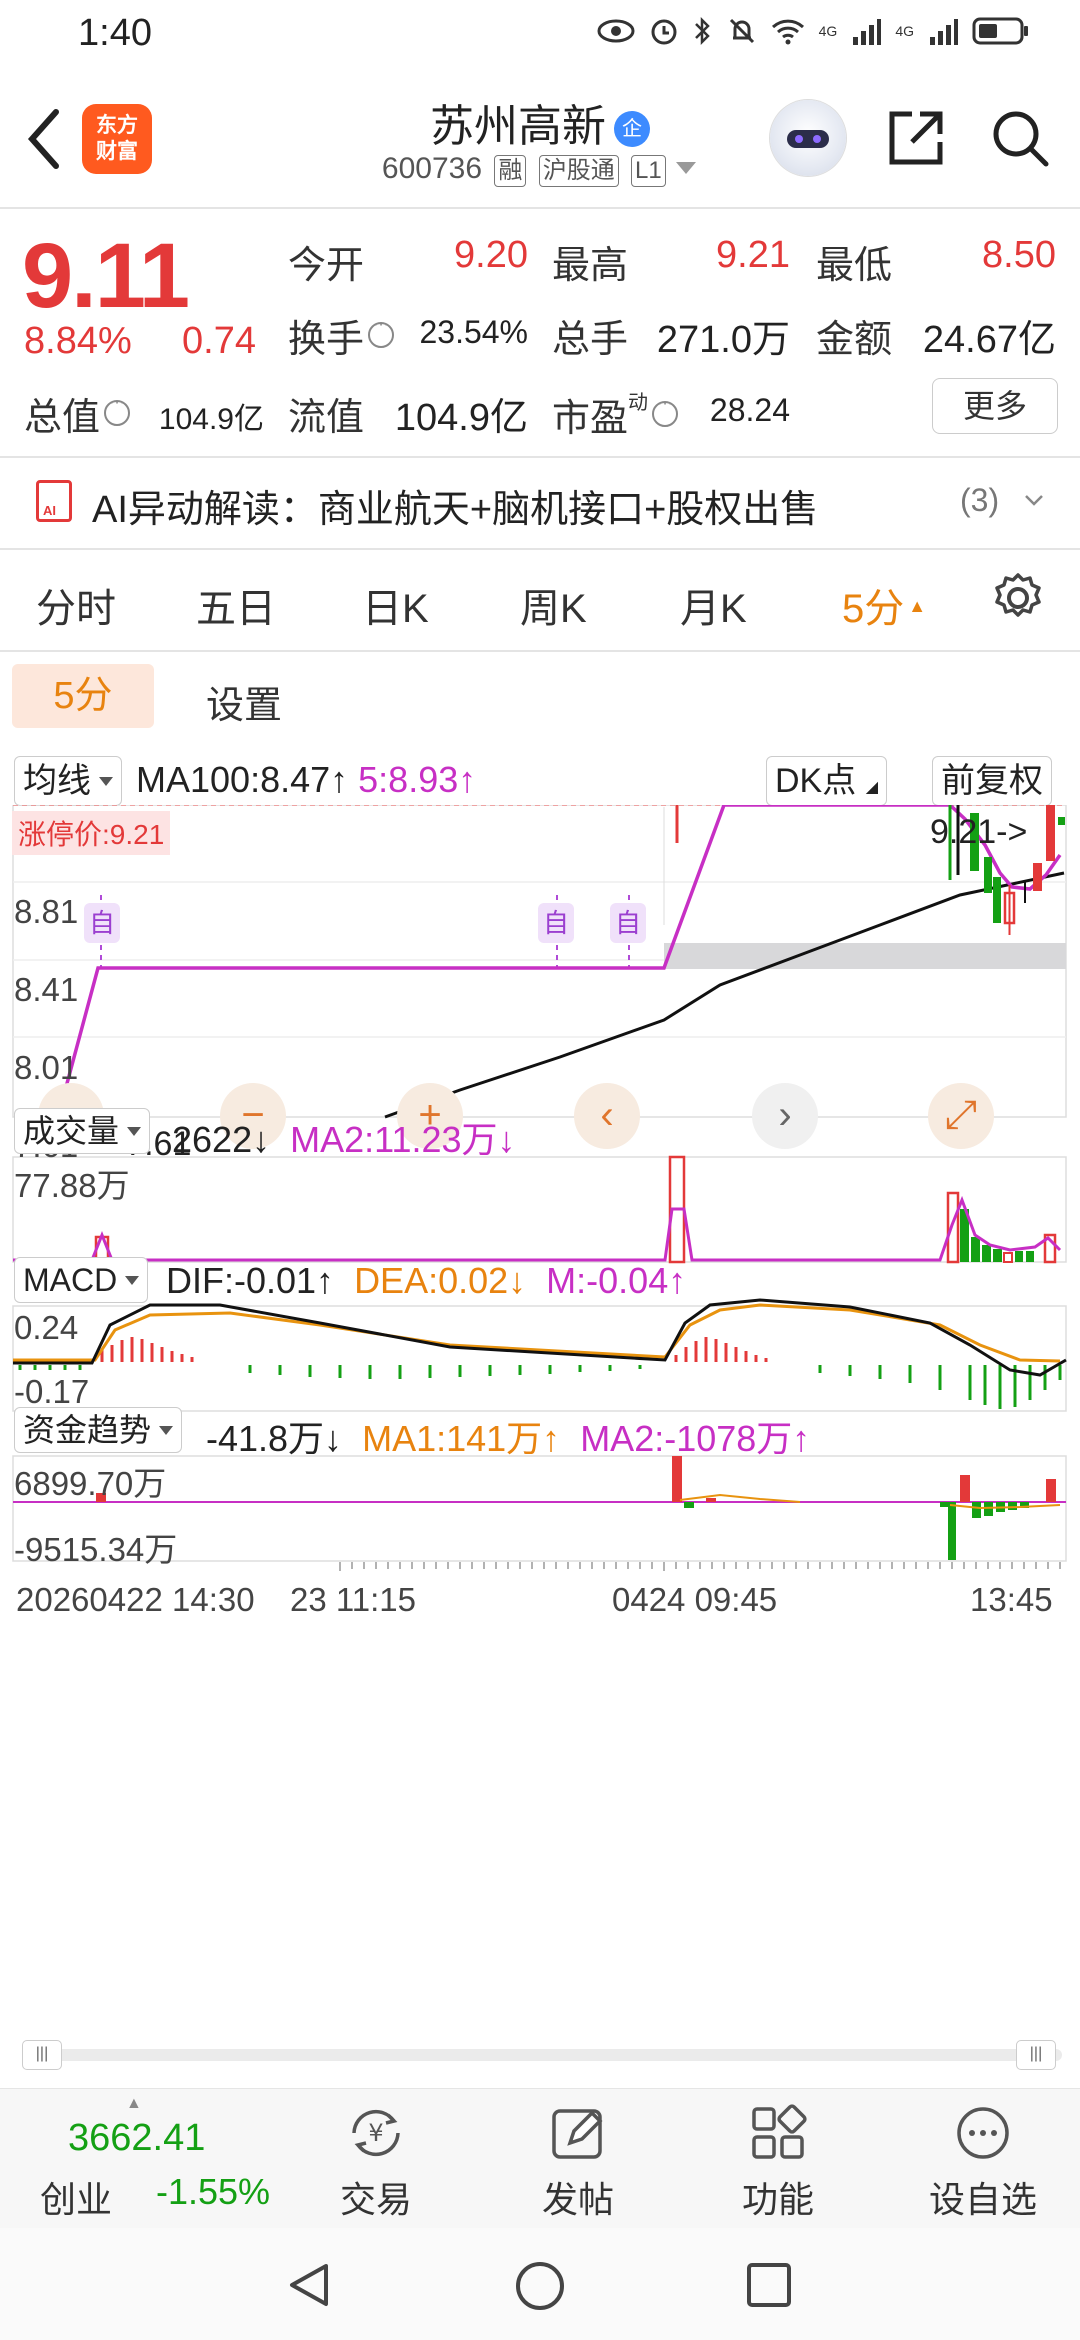 The width and height of the screenshot is (1080, 2340). What do you see at coordinates (461, 1438) in the screenshot?
I see `fund-trend-ma1: MA1:141万↑` at bounding box center [461, 1438].